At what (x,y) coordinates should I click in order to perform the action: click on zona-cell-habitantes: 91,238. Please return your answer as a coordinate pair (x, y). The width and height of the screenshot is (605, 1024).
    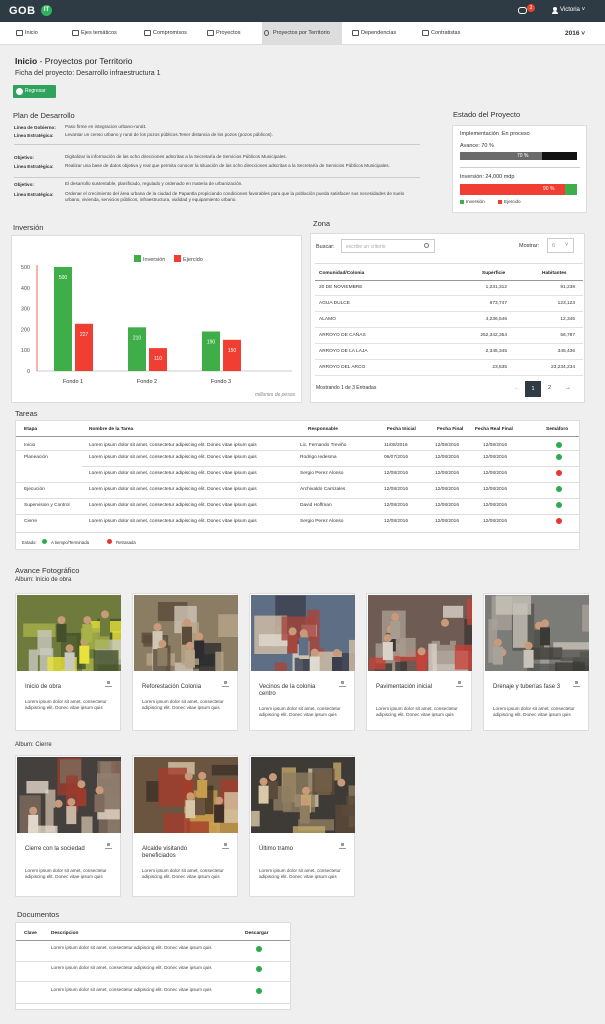
    Looking at the image, I should click on (567, 287).